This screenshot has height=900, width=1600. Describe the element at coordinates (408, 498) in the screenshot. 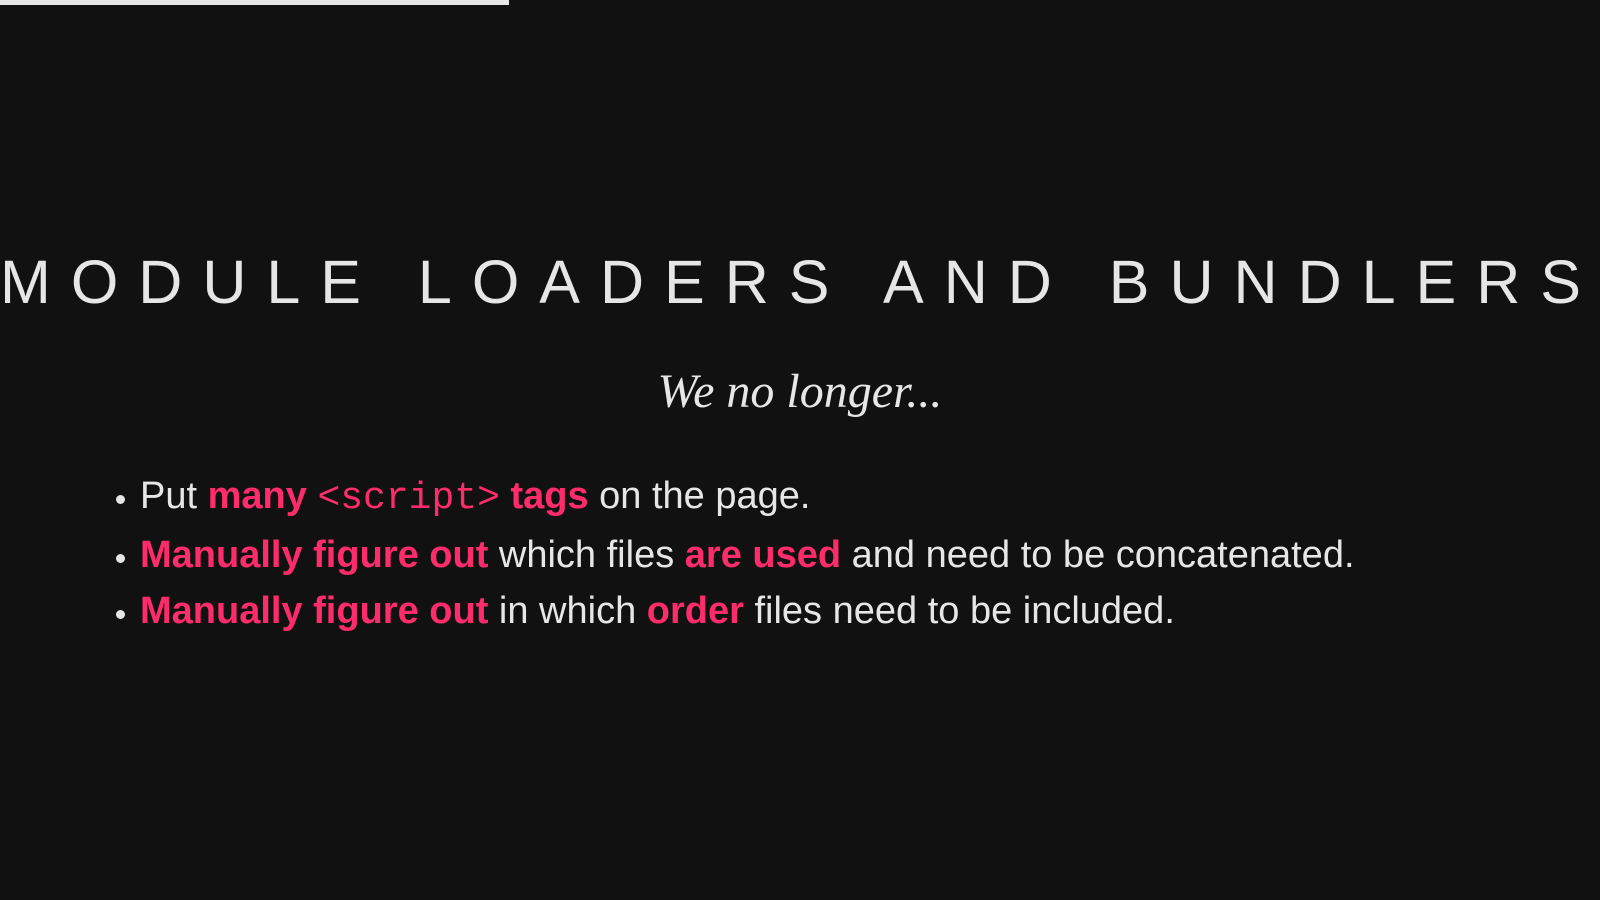

I see `bullet-code: <script>` at that location.